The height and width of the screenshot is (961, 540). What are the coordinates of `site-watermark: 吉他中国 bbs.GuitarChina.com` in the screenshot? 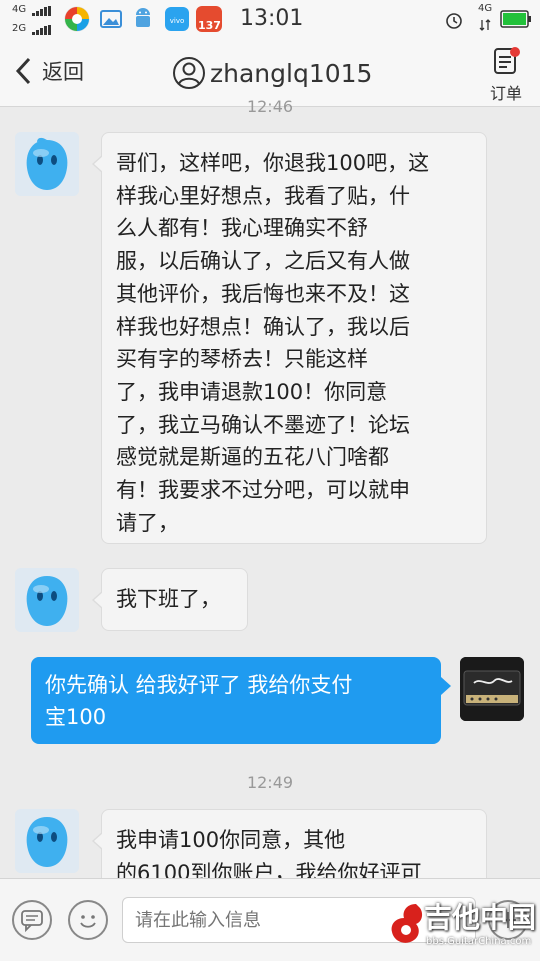 It's located at (463, 926).